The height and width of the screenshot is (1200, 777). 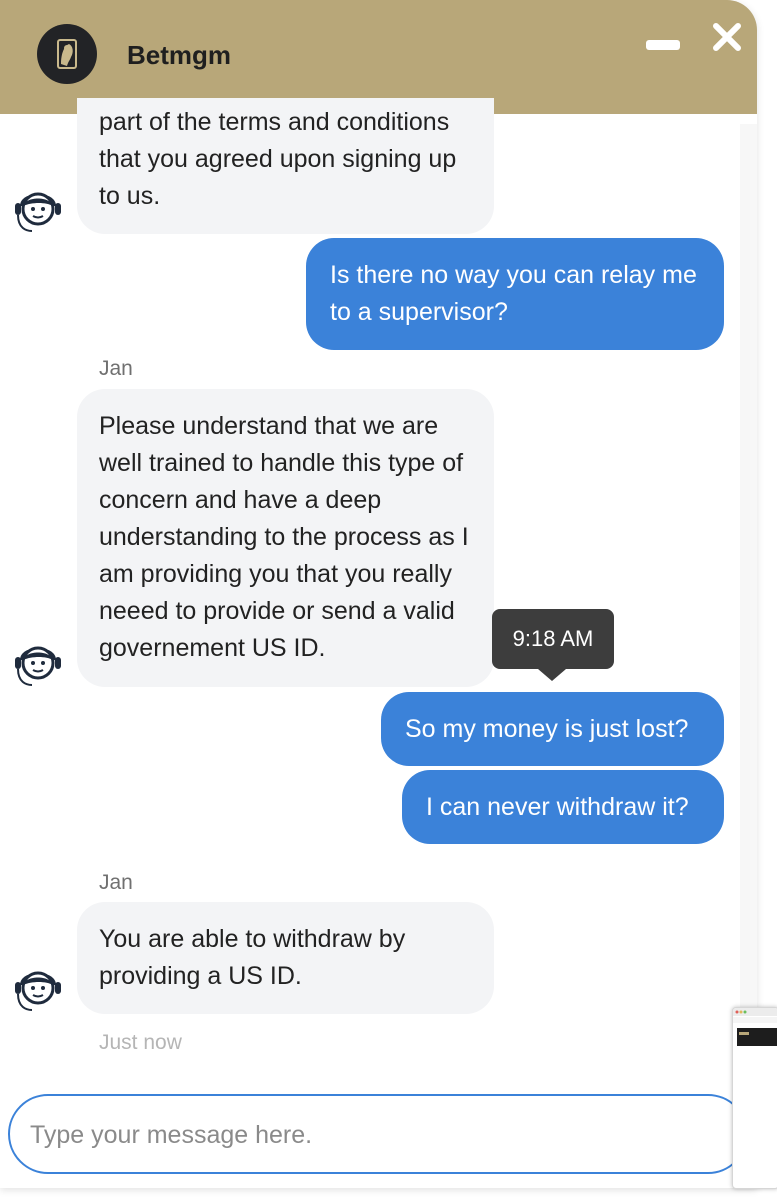 I want to click on screenshot-thumbnail, so click(x=754, y=1098).